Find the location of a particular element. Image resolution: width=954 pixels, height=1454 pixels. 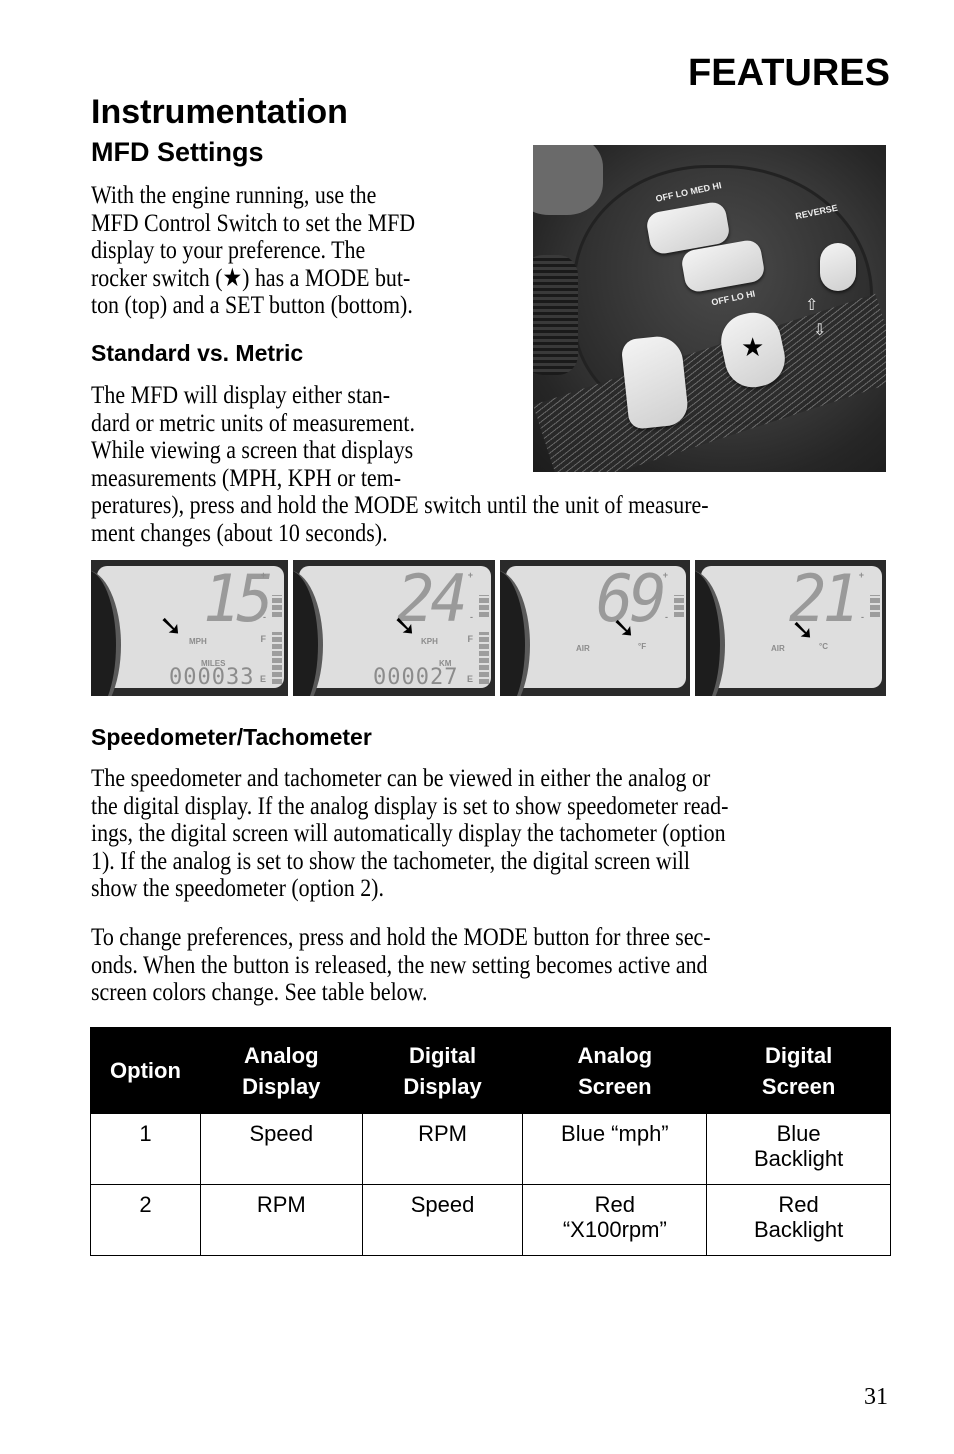

text-line: ton (top) and a SET button (bottom). is located at coordinates (252, 304).